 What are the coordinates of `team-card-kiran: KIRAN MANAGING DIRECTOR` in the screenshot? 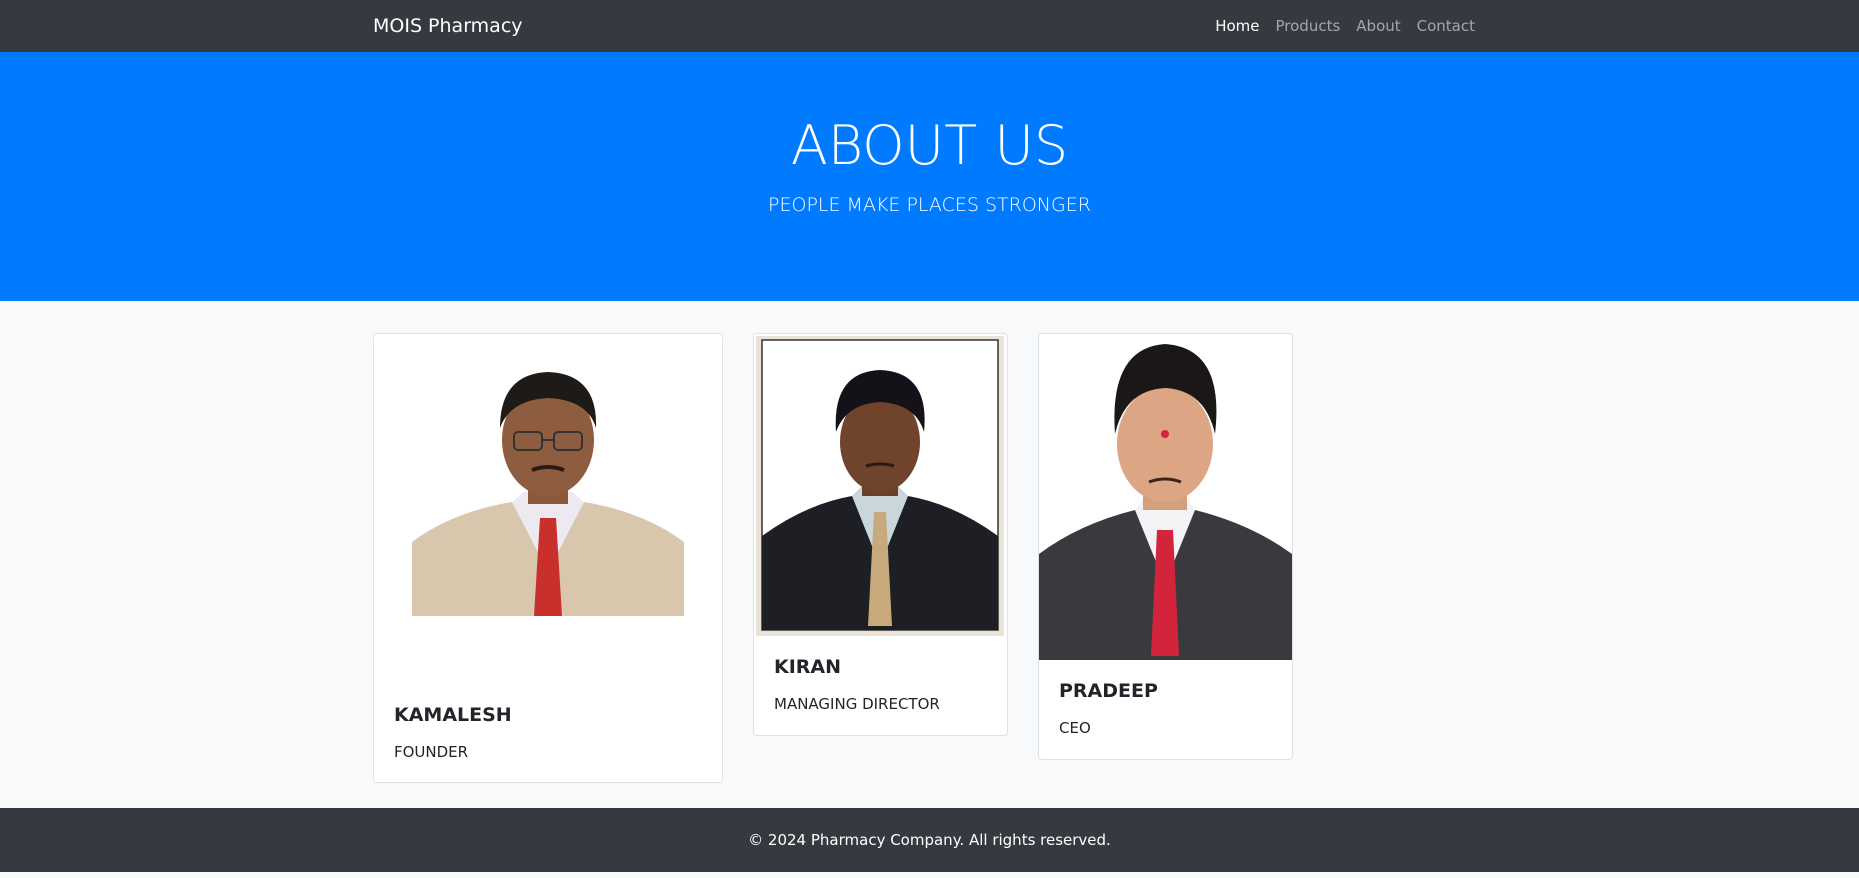 It's located at (880, 534).